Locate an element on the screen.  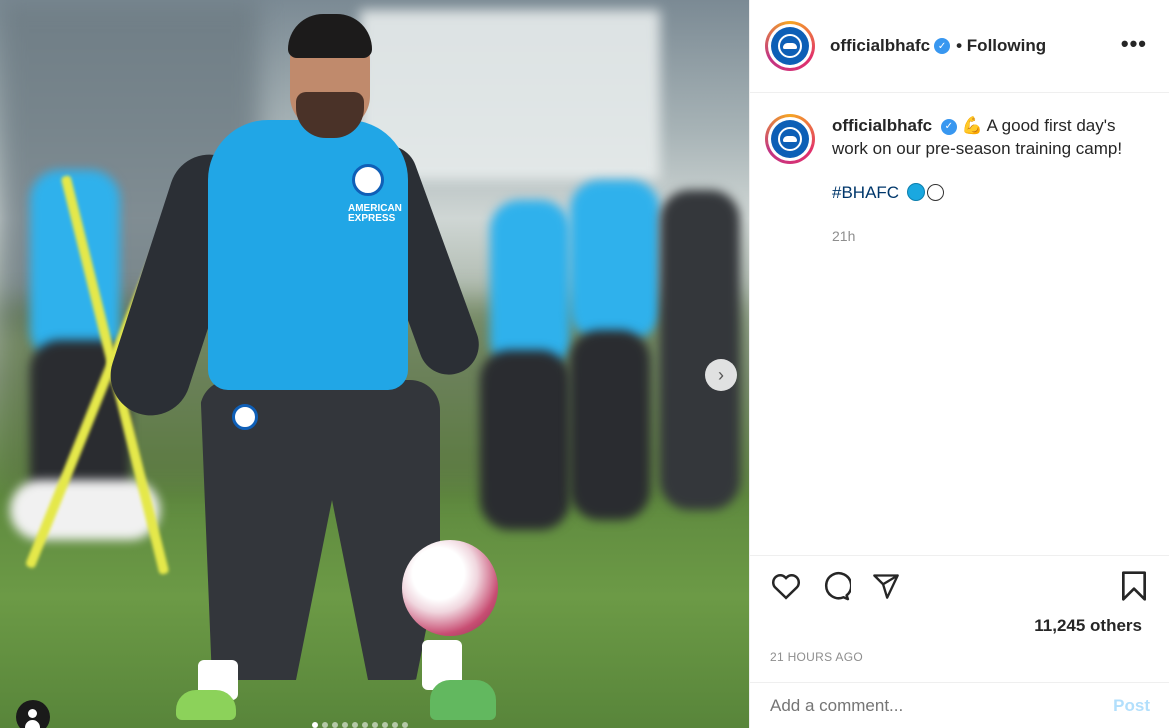
tagged-users-button is located at coordinates (33, 714).